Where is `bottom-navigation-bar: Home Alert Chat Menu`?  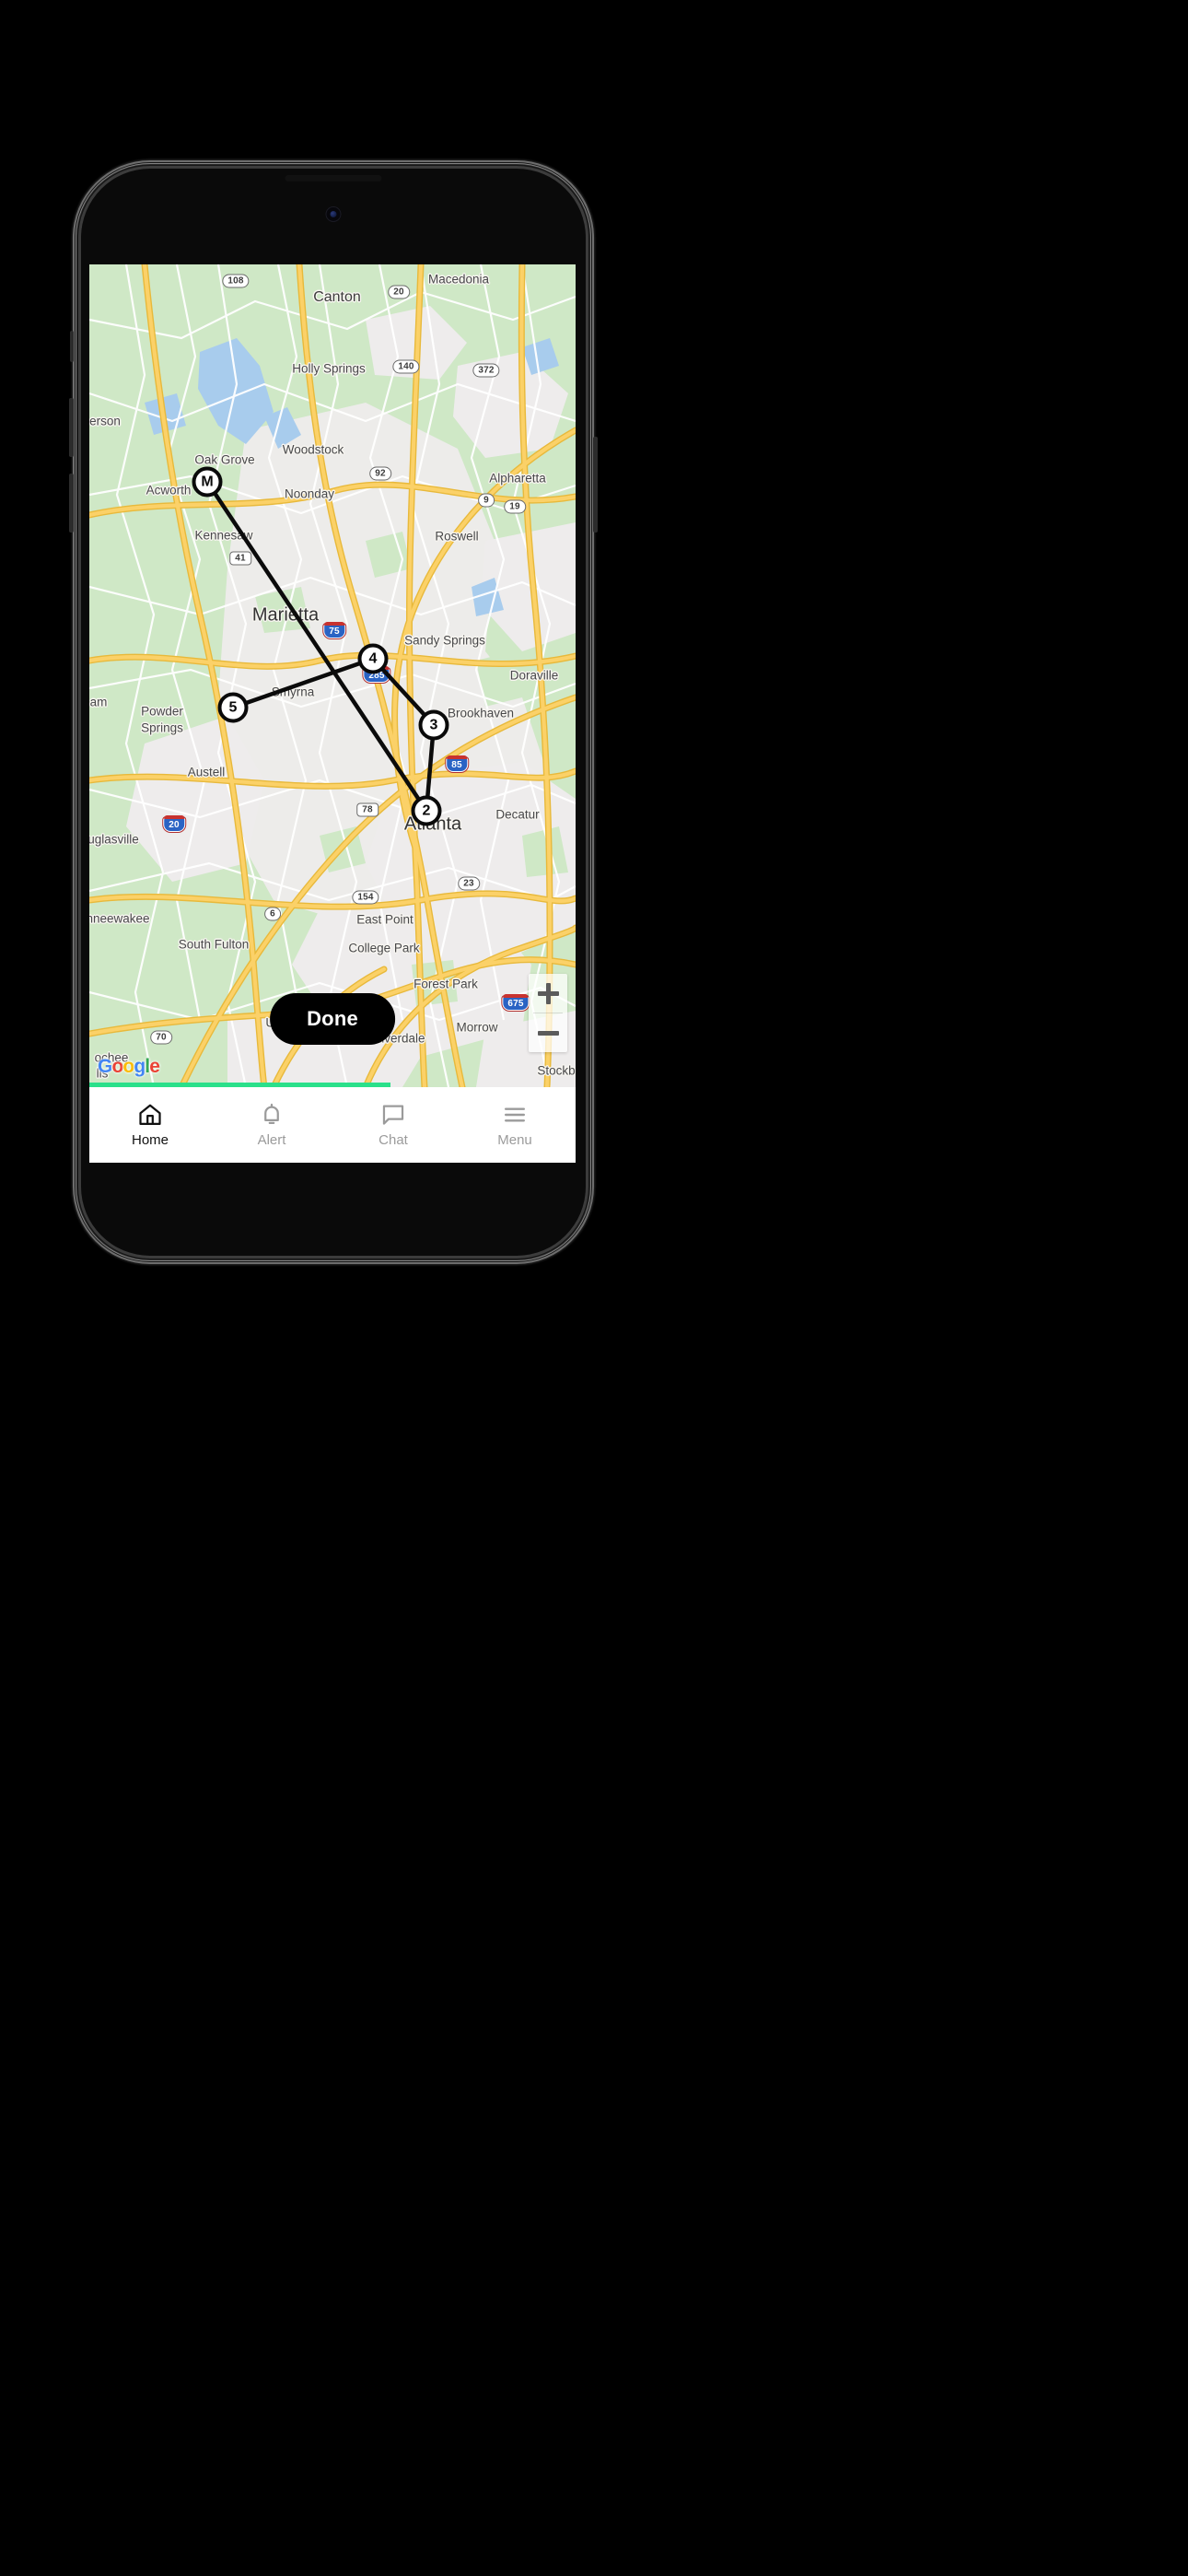 bottom-navigation-bar: Home Alert Chat Menu is located at coordinates (332, 1125).